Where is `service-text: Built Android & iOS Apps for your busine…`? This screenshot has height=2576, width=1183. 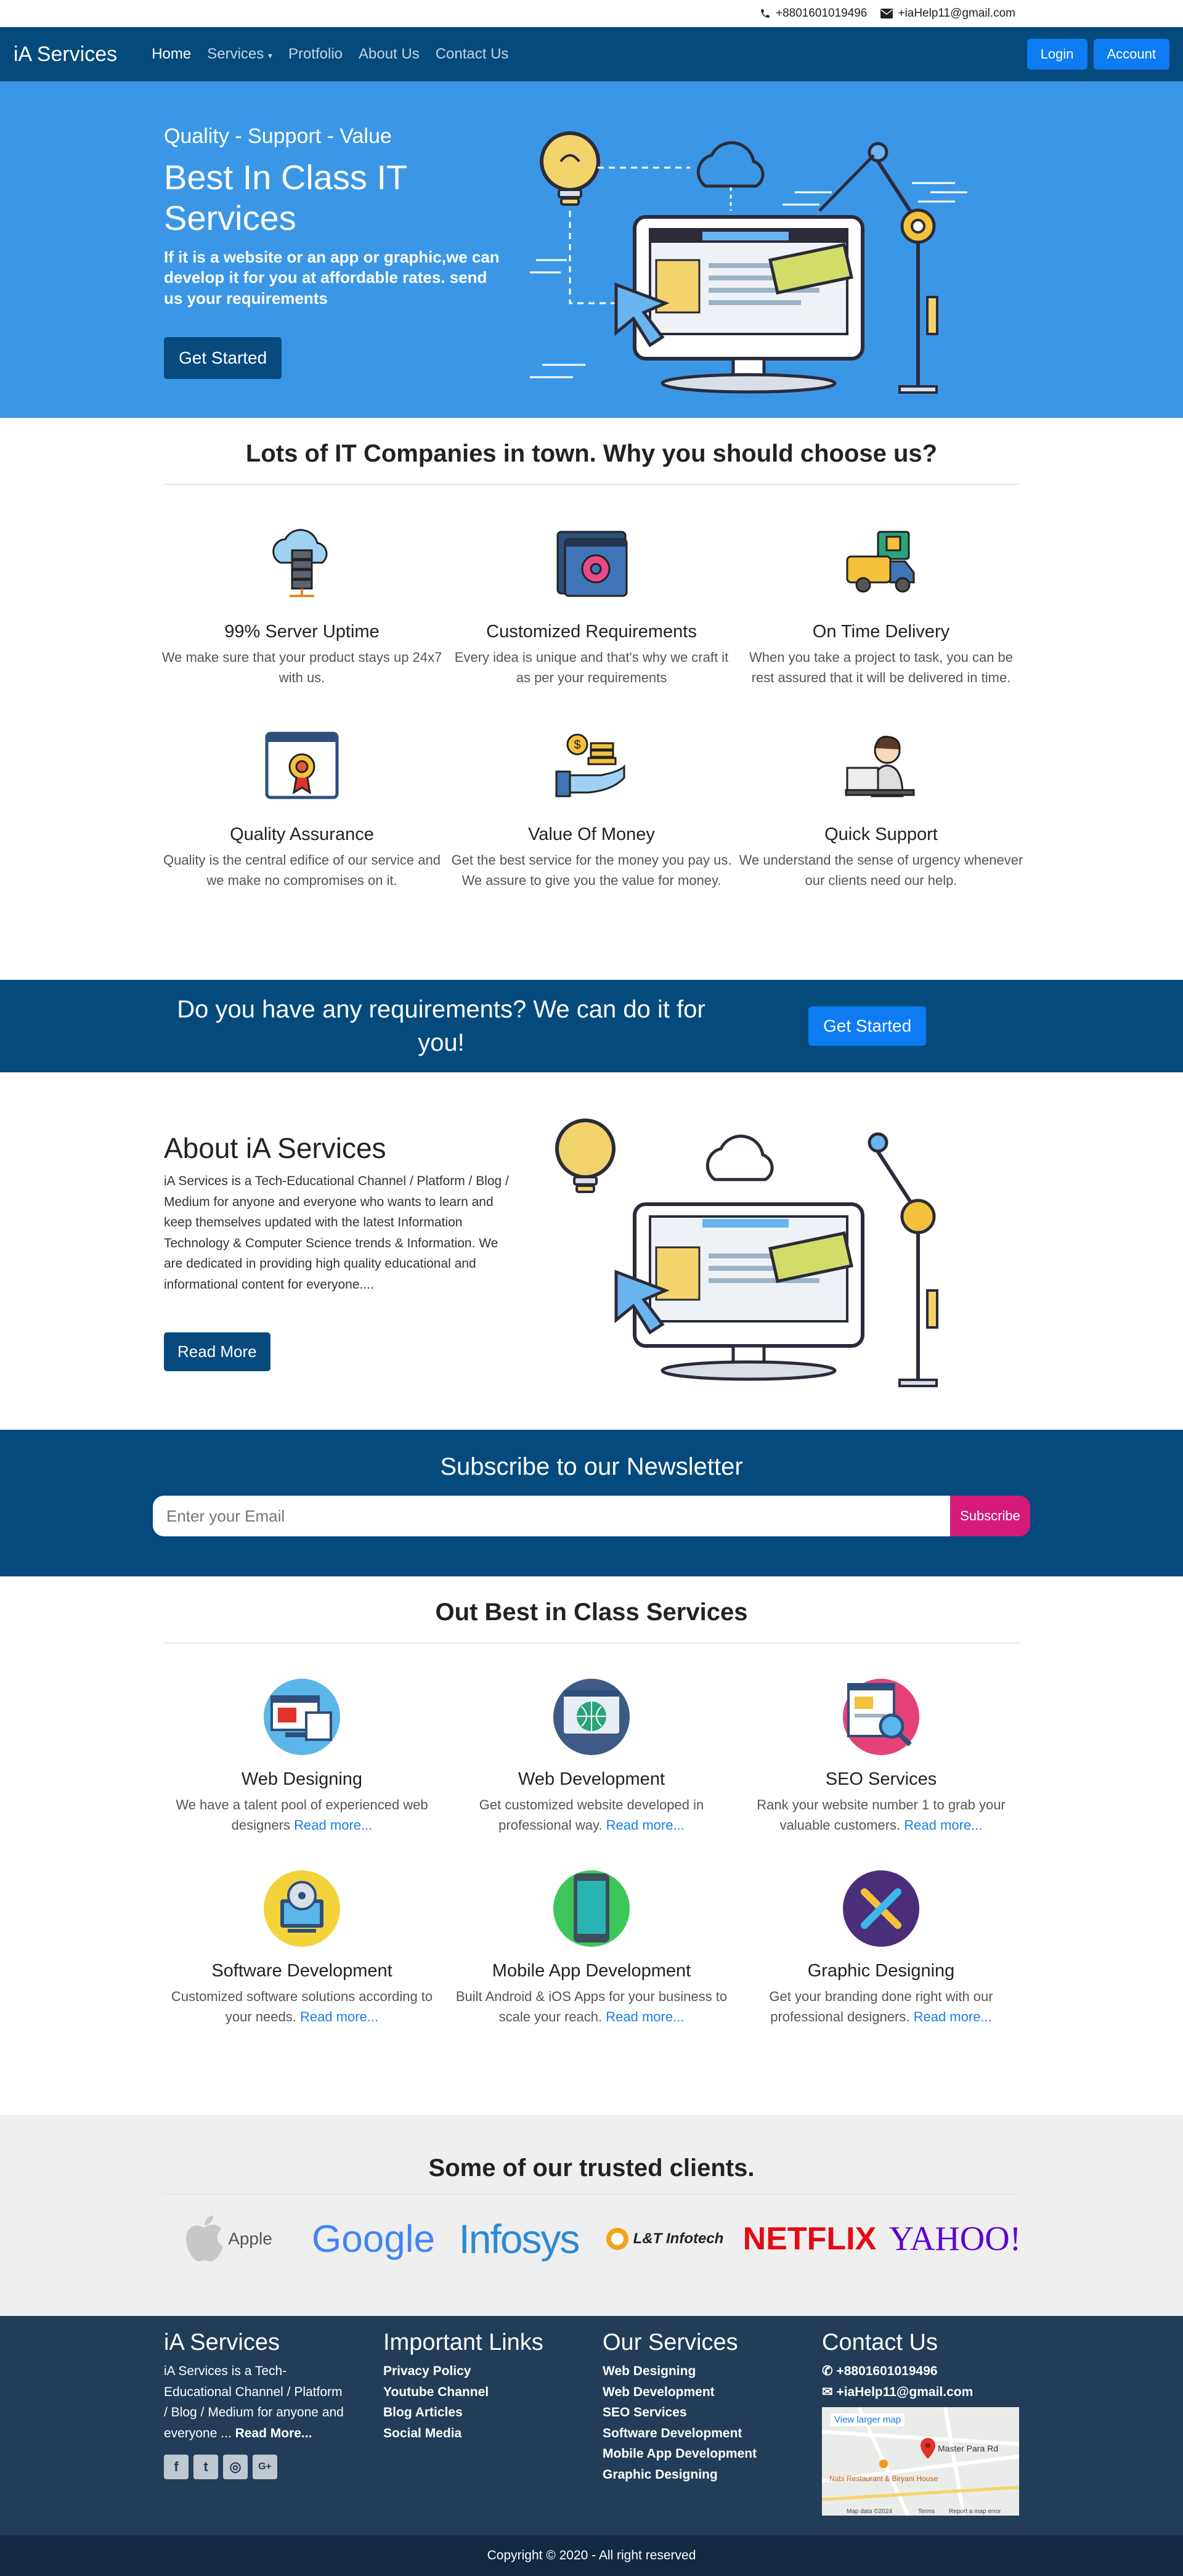
service-text: Built Android & iOS Apps for your busine… is located at coordinates (591, 2007).